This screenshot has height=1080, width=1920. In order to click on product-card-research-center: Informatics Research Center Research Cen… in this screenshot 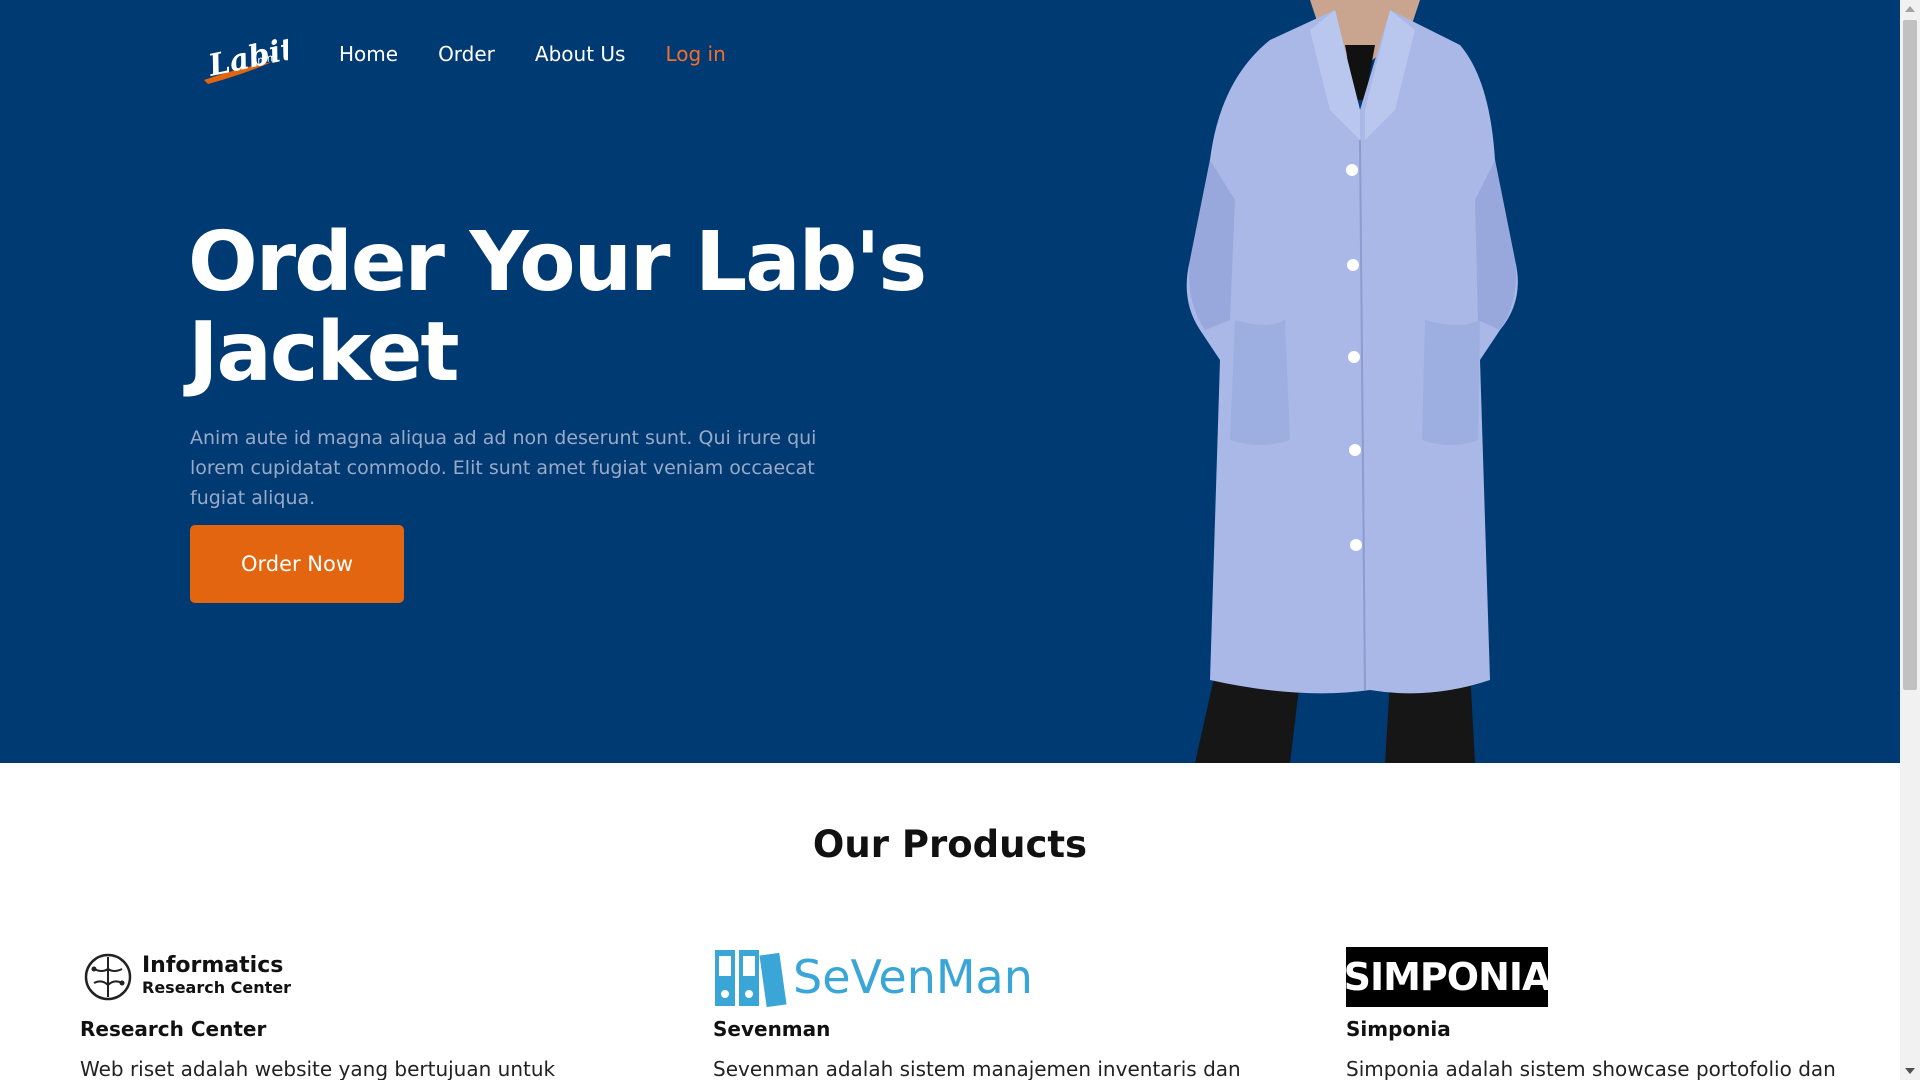, I will do `click(360, 1012)`.